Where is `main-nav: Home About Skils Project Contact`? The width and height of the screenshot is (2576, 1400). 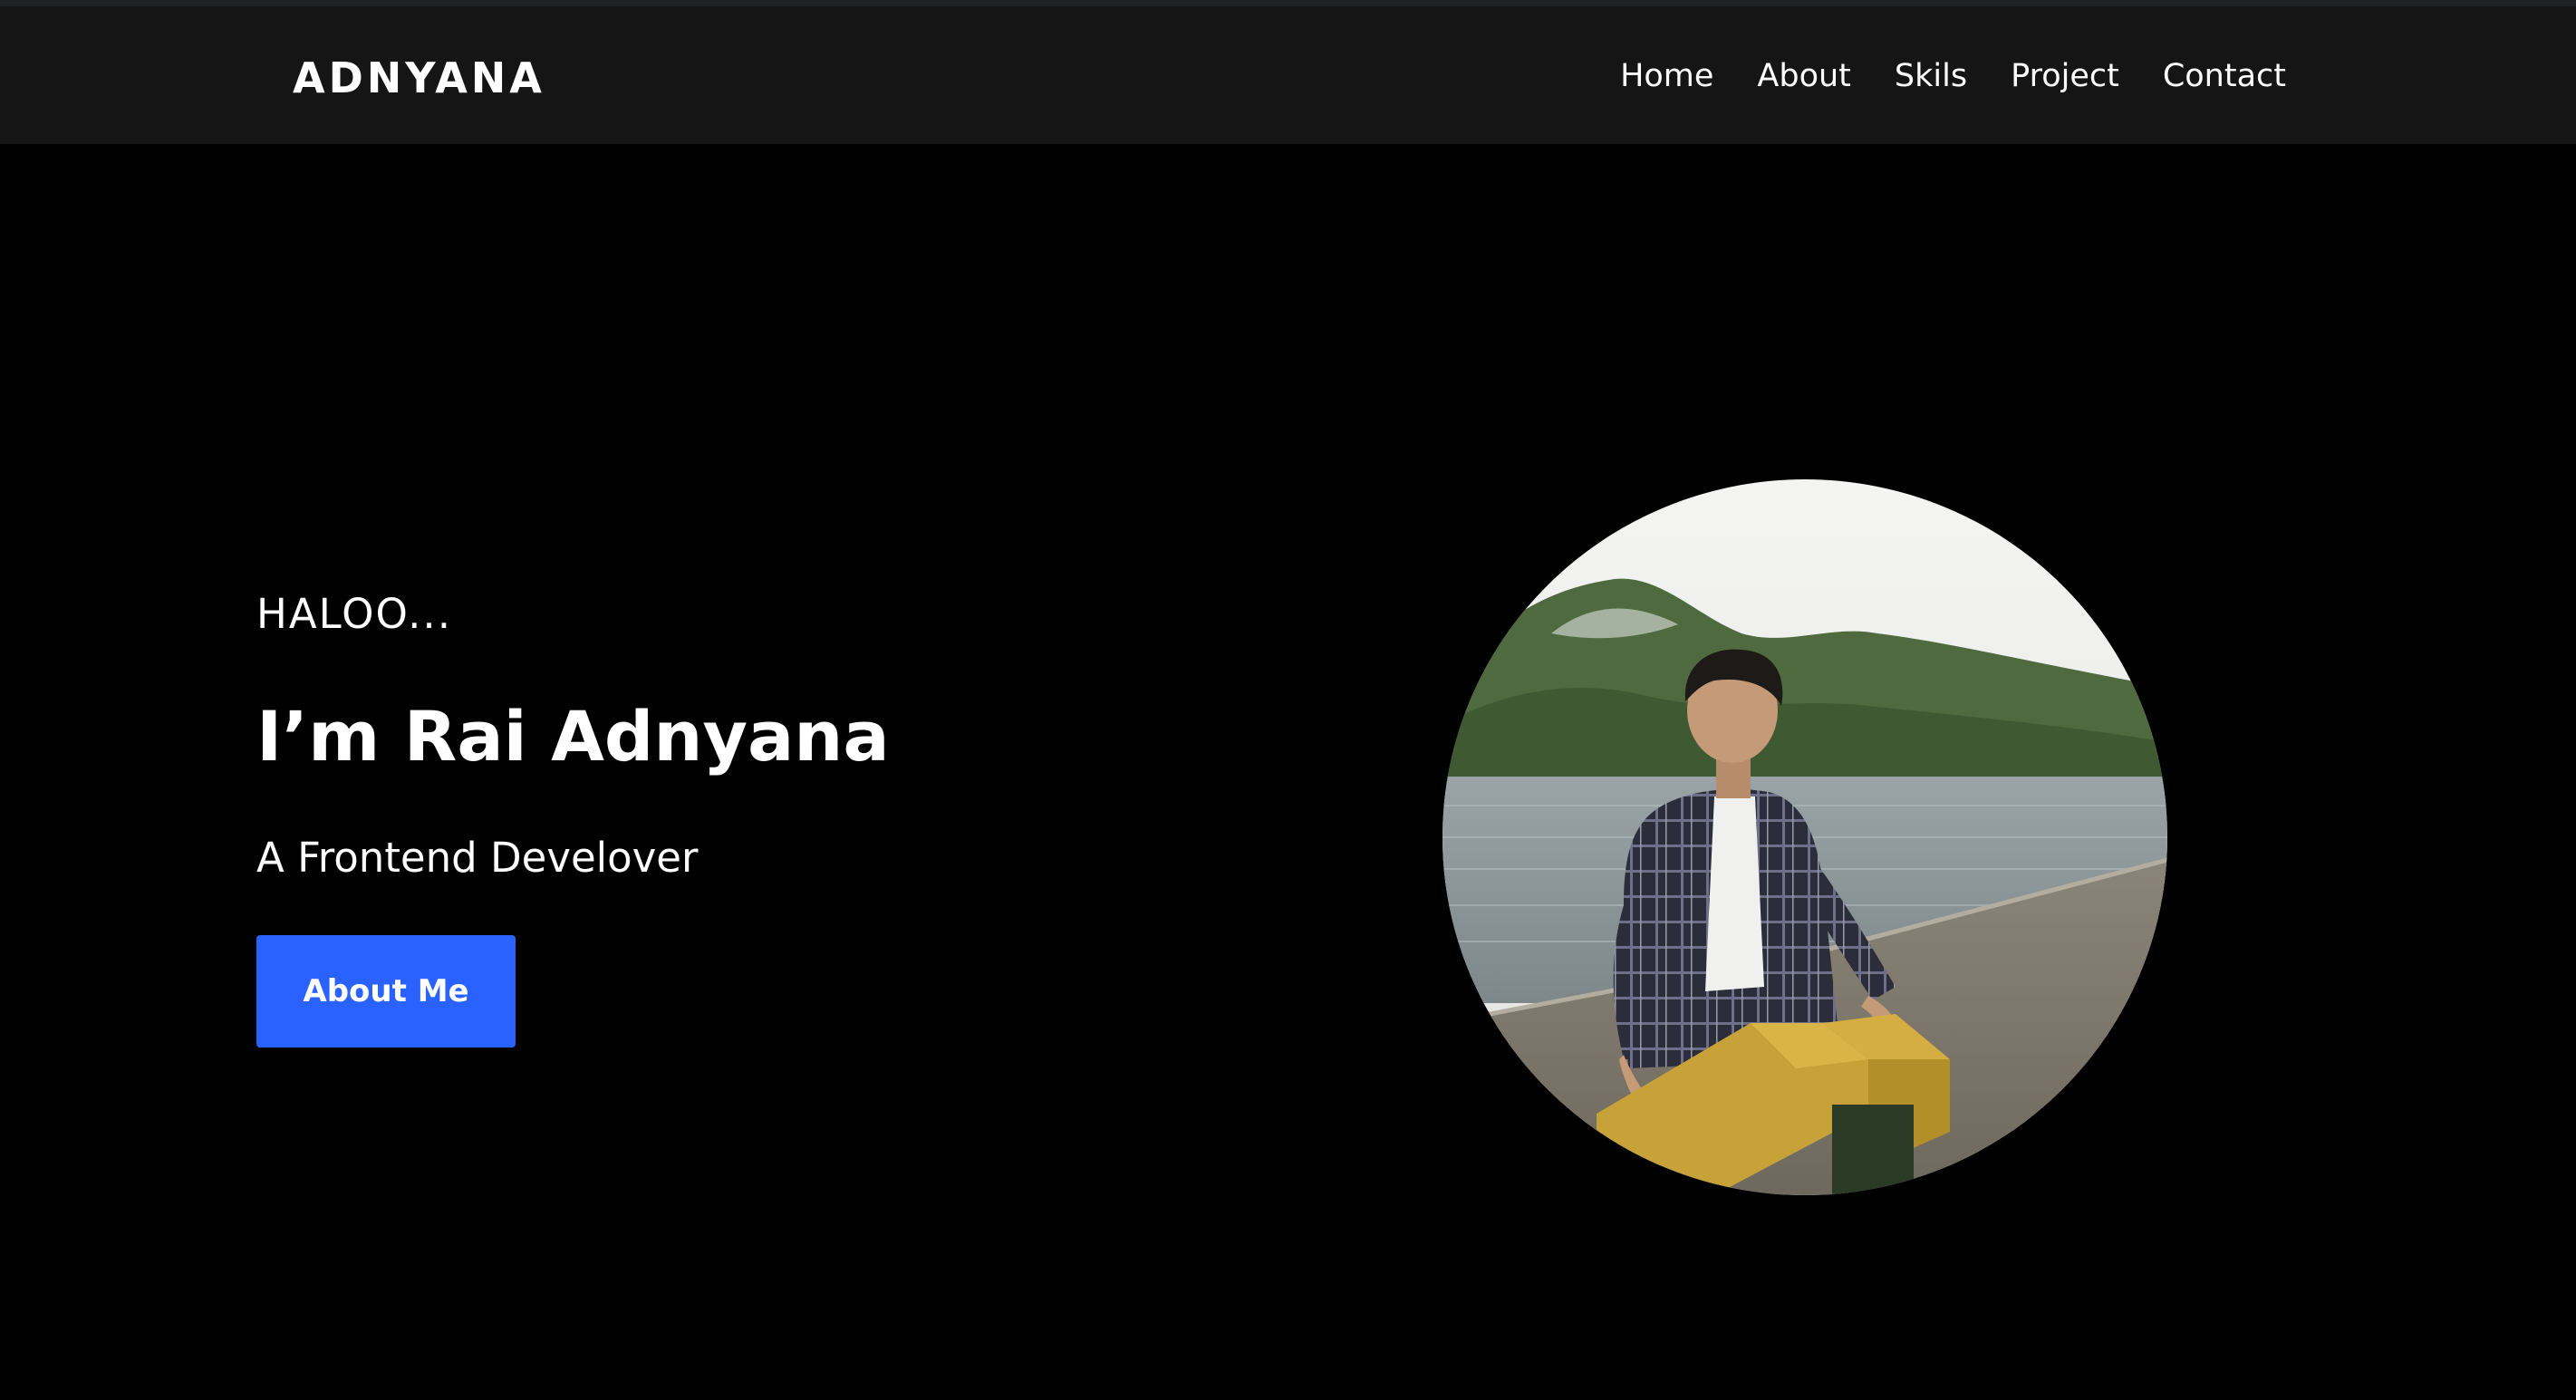 main-nav: Home About Skils Project Contact is located at coordinates (1953, 76).